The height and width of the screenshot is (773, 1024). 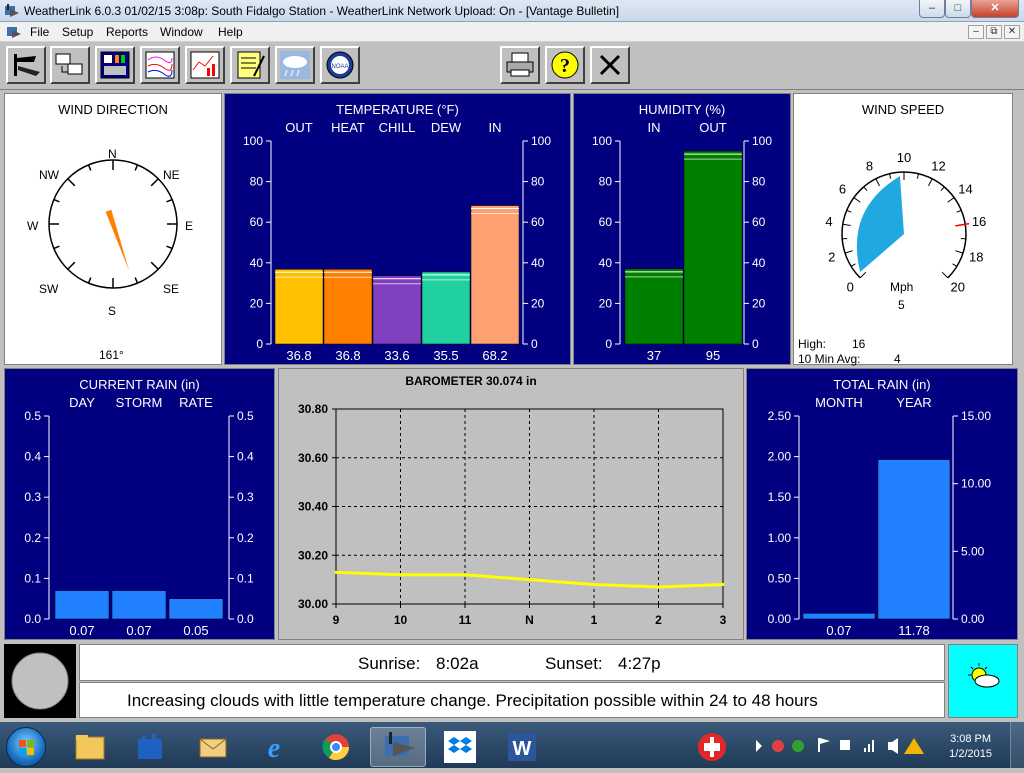 I want to click on download-icon, so click(x=70, y=65).